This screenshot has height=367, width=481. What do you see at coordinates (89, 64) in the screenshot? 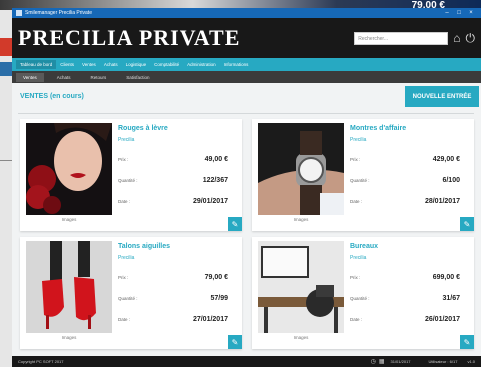
I see `nav-item-sales: Ventes` at bounding box center [89, 64].